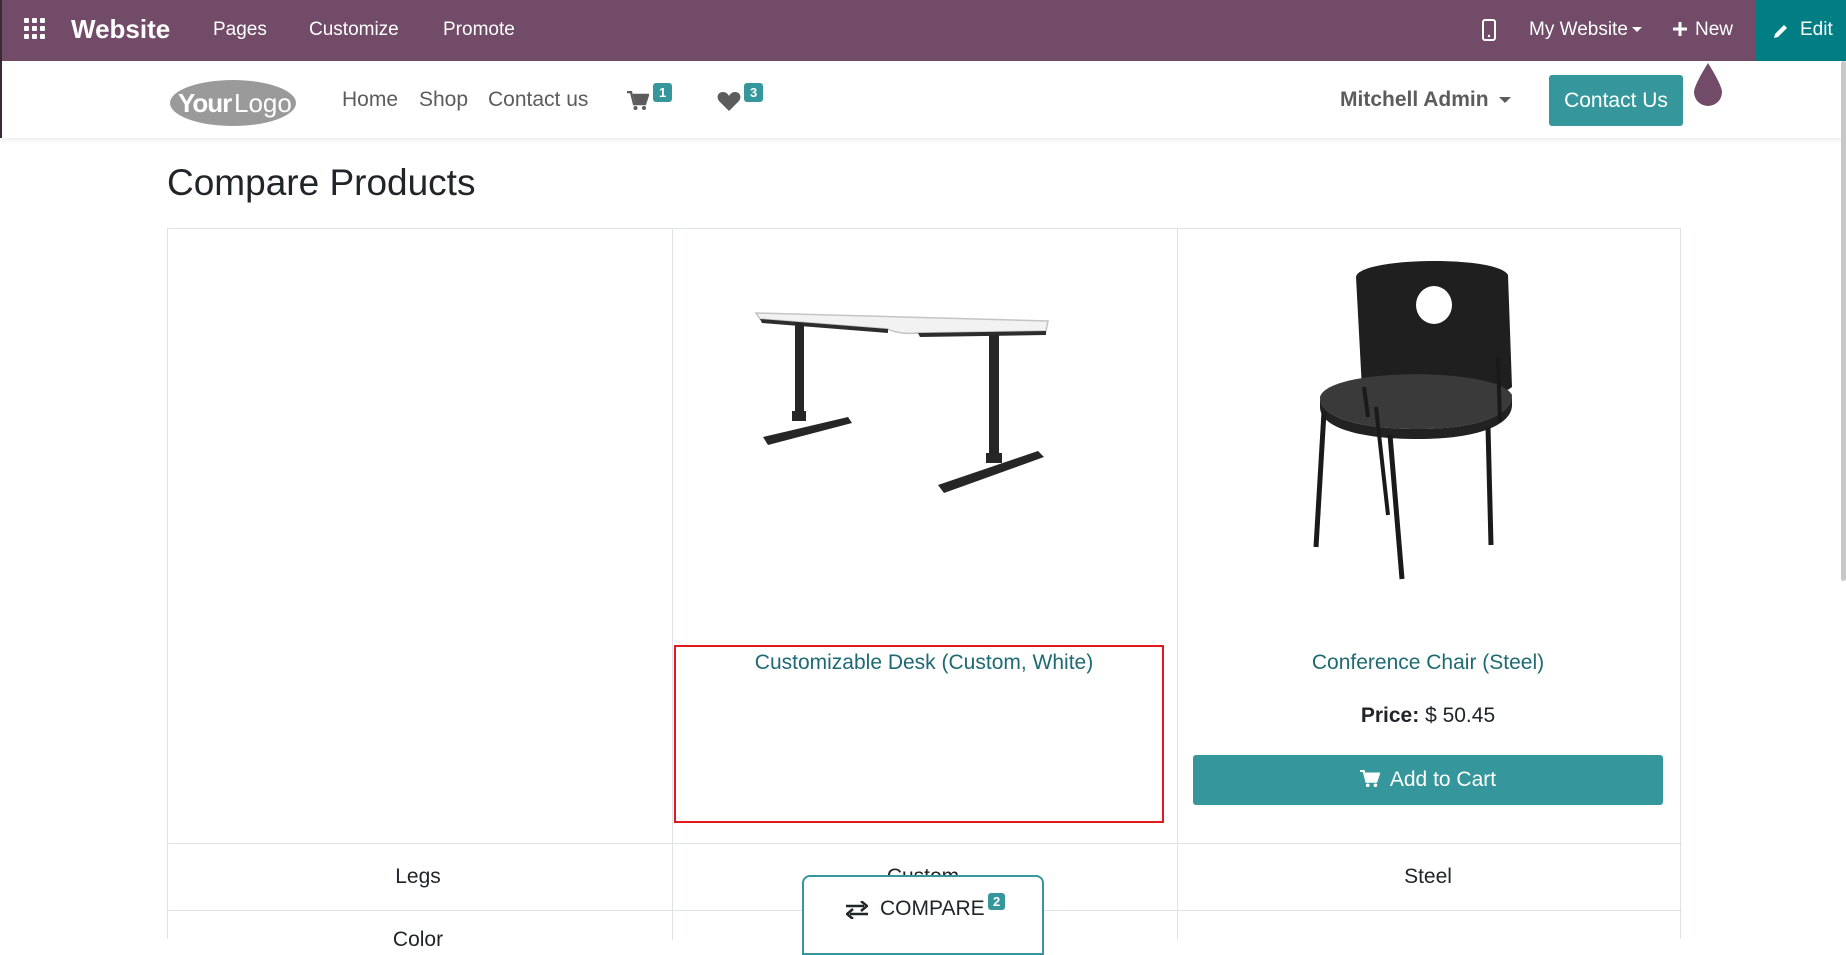 The width and height of the screenshot is (1846, 955). Describe the element at coordinates (205, 103) in the screenshot. I see `svg-text: Your` at that location.